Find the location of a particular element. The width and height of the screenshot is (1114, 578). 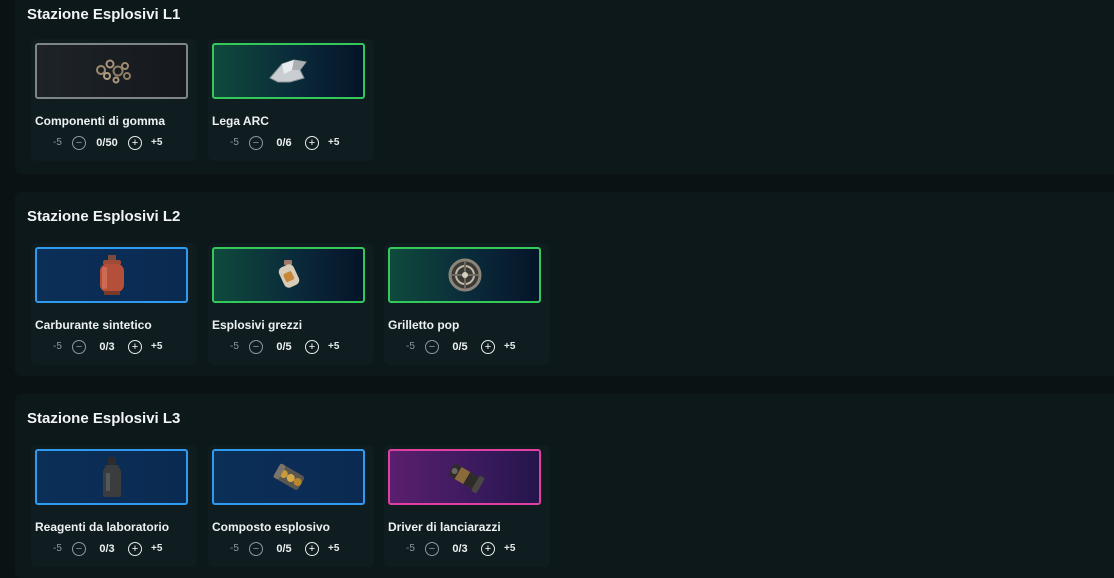

item-card: Reagenti da laboratorio -5 − 0/3 + +5 is located at coordinates (114, 506).